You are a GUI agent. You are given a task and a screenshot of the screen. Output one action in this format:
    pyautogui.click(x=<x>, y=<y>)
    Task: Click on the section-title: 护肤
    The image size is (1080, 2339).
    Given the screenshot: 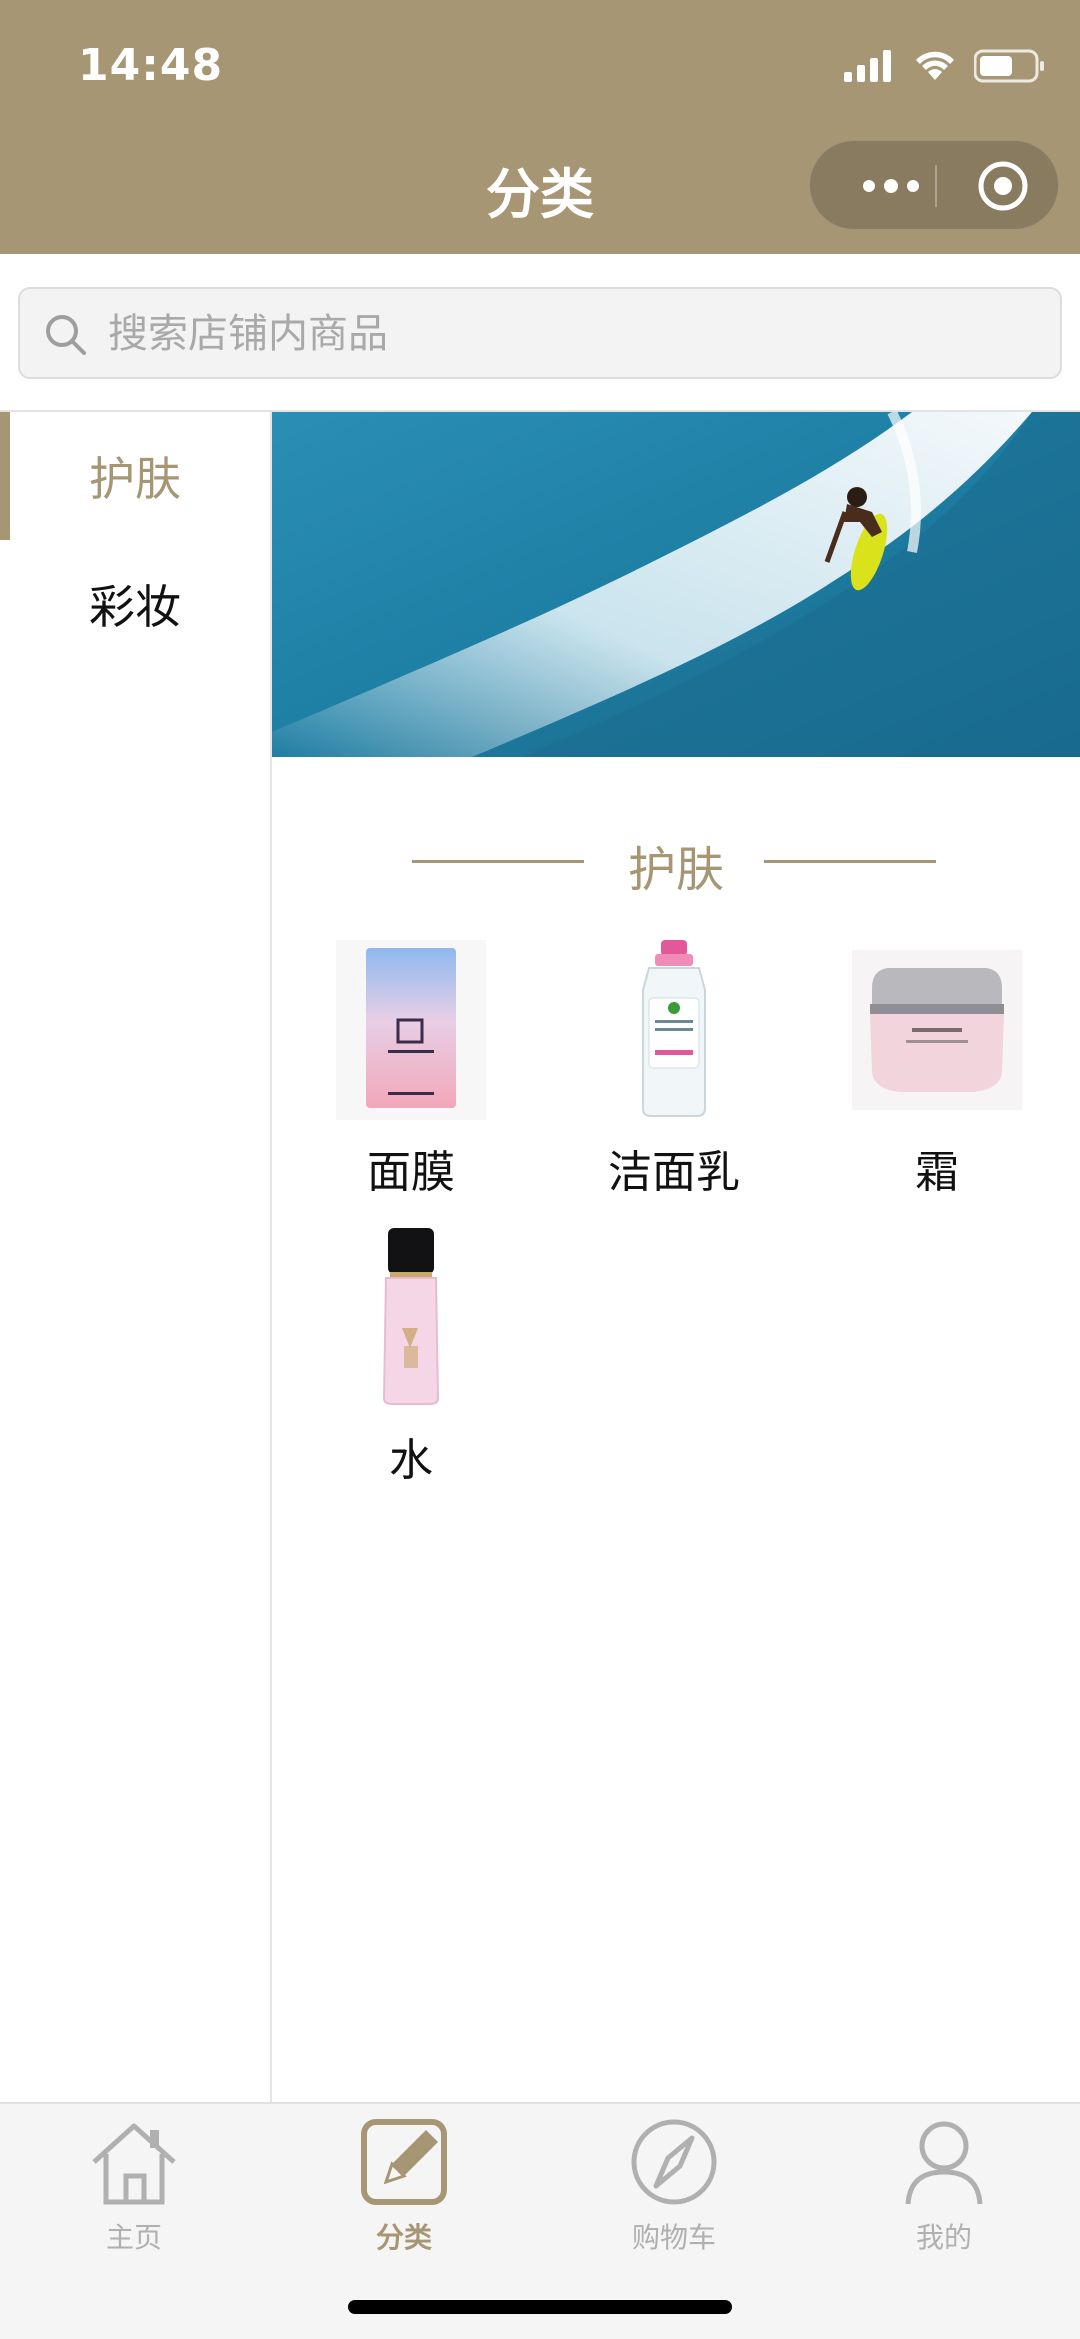 What is the action you would take?
    pyautogui.click(x=676, y=860)
    